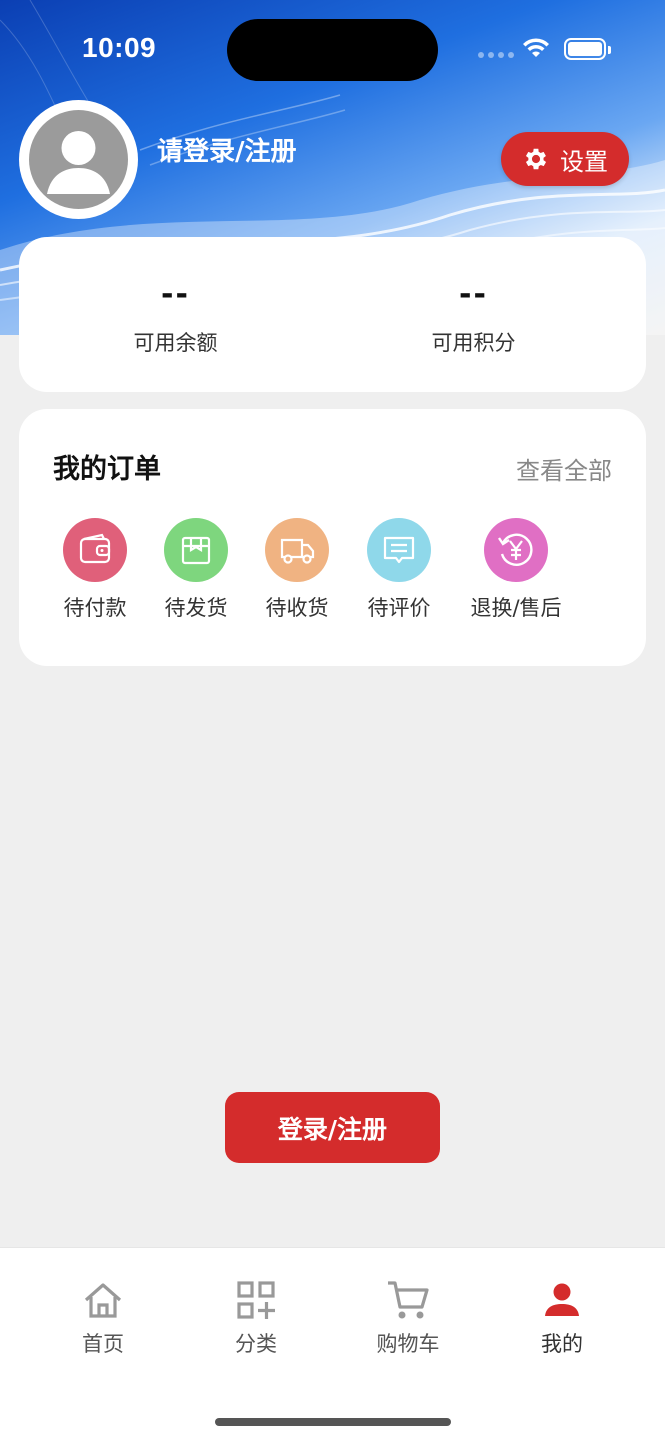 The width and height of the screenshot is (665, 1440). I want to click on comment-icon, so click(399, 550).